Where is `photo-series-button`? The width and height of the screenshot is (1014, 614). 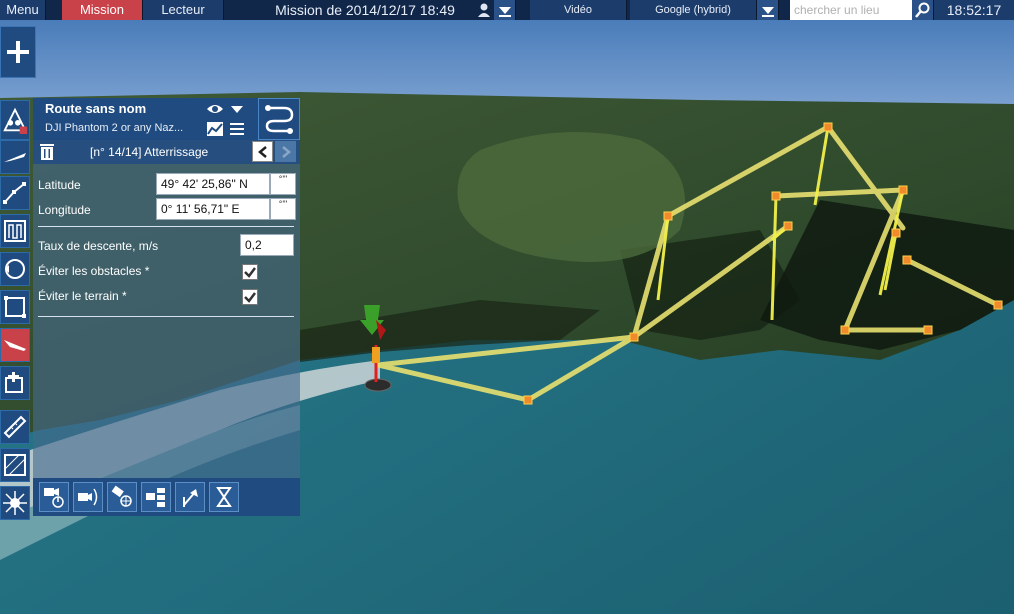 photo-series-button is located at coordinates (156, 497).